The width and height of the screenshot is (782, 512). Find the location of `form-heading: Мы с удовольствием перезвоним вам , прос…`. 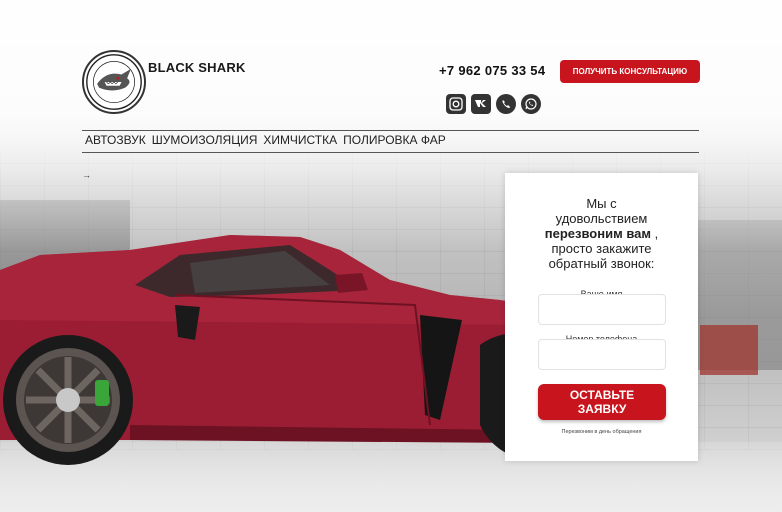

form-heading: Мы с удовольствием перезвоним вам , прос… is located at coordinates (601, 233).